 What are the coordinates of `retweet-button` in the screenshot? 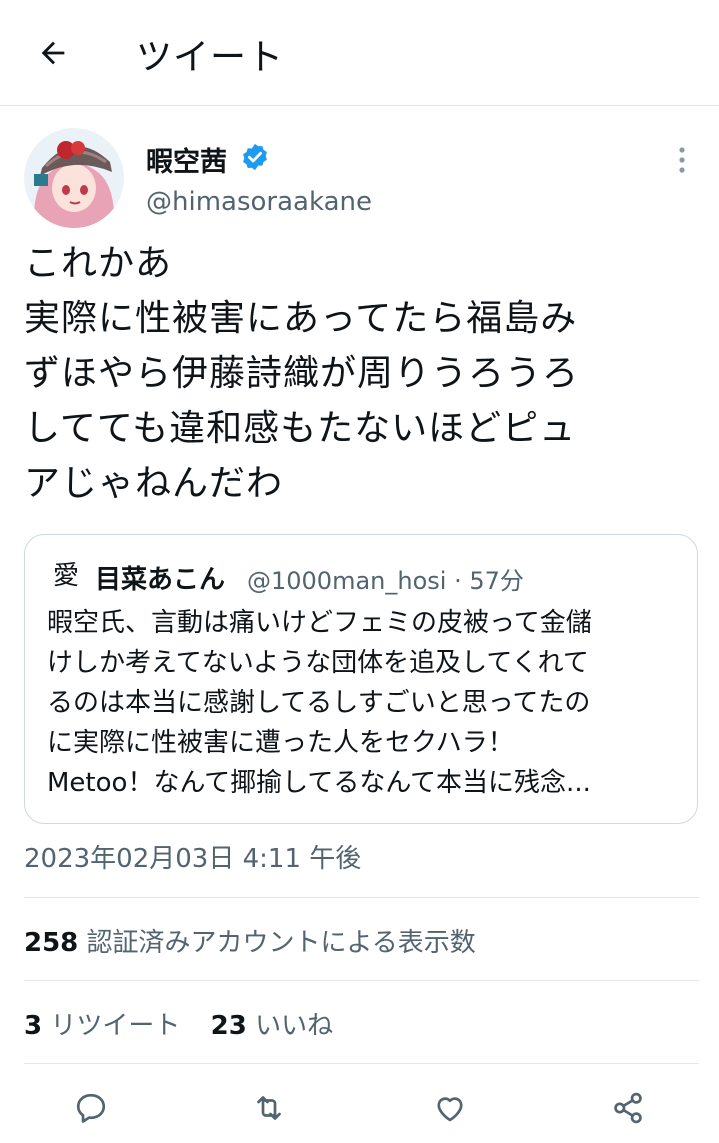 It's located at (269, 1108).